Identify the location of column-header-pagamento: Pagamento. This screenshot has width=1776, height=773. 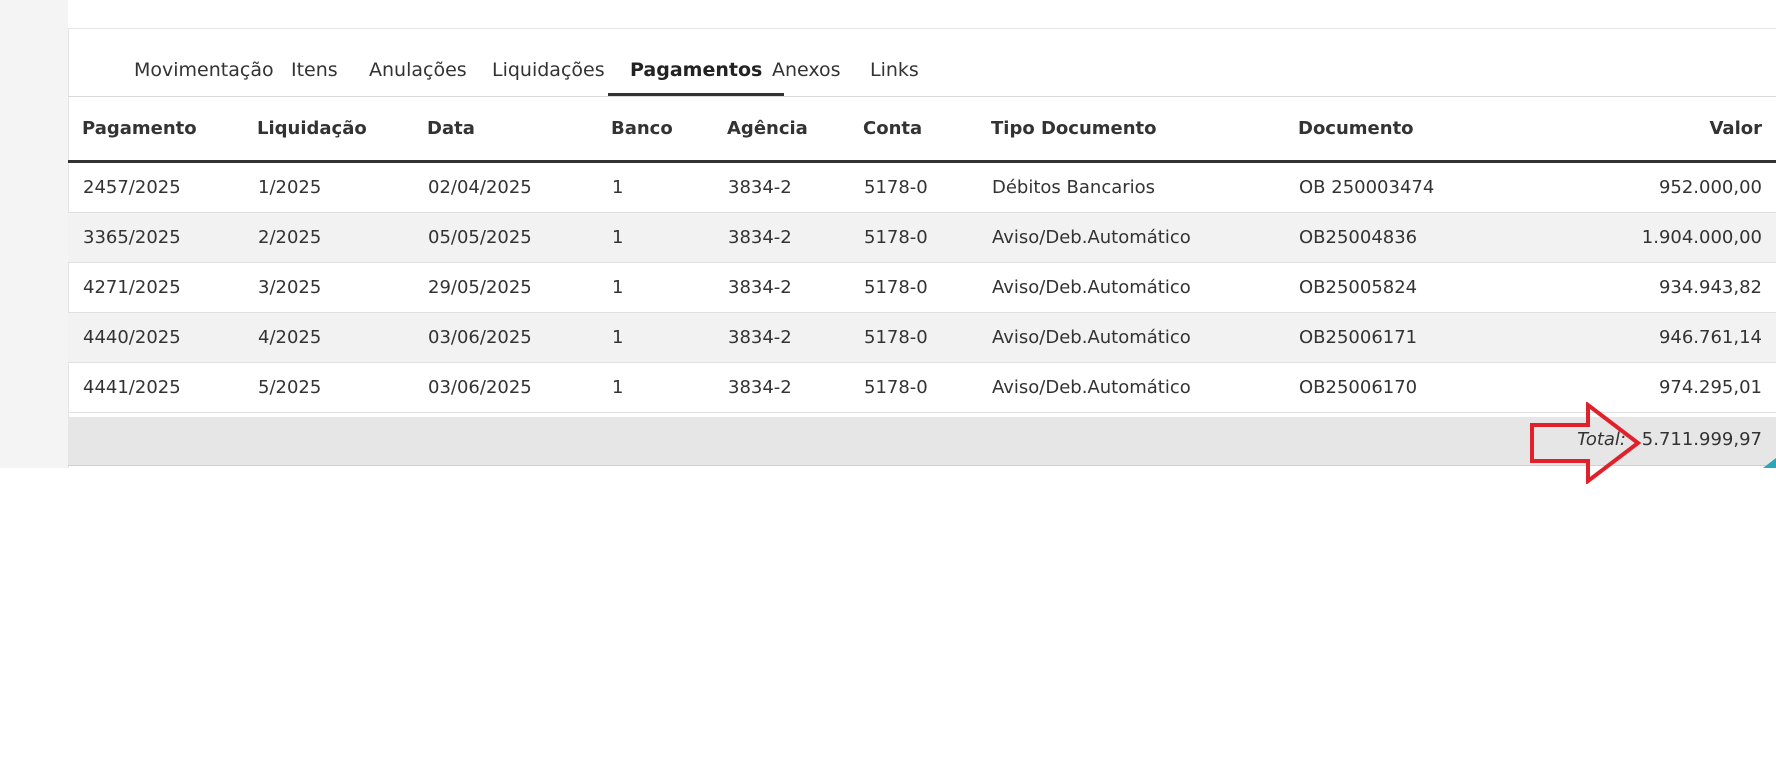
(155, 130).